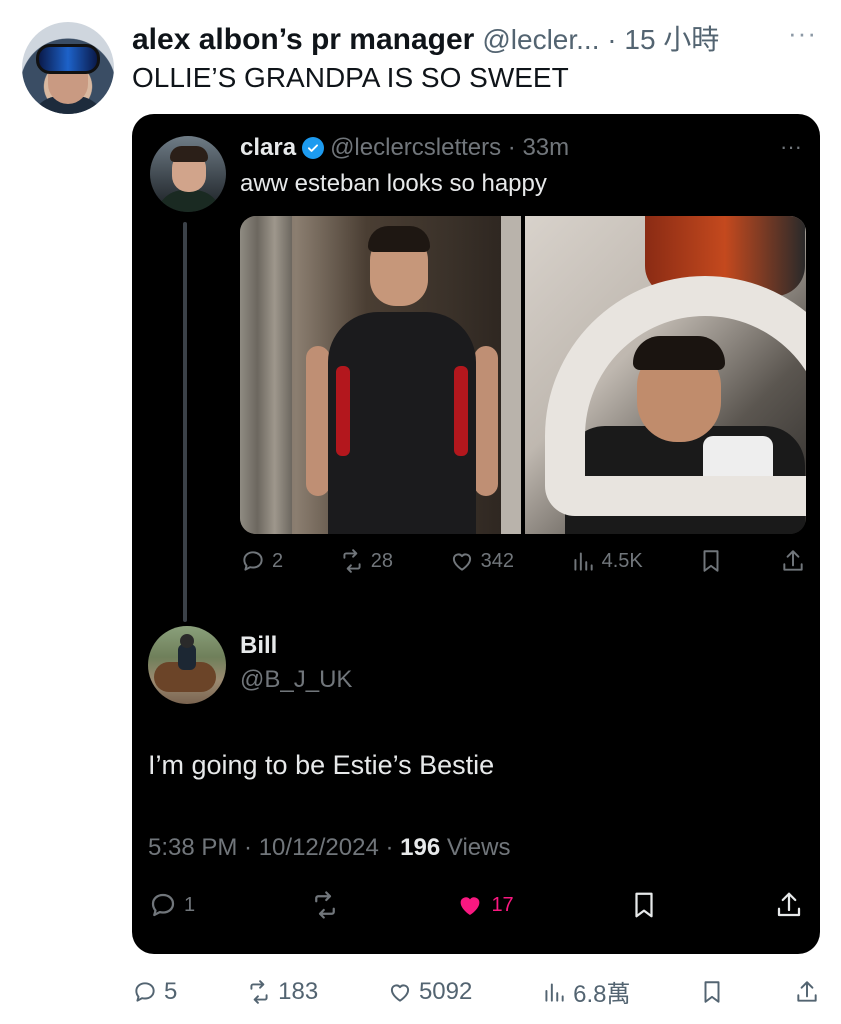  Describe the element at coordinates (303, 40) in the screenshot. I see `author-name: alex albon’s pr manager` at that location.